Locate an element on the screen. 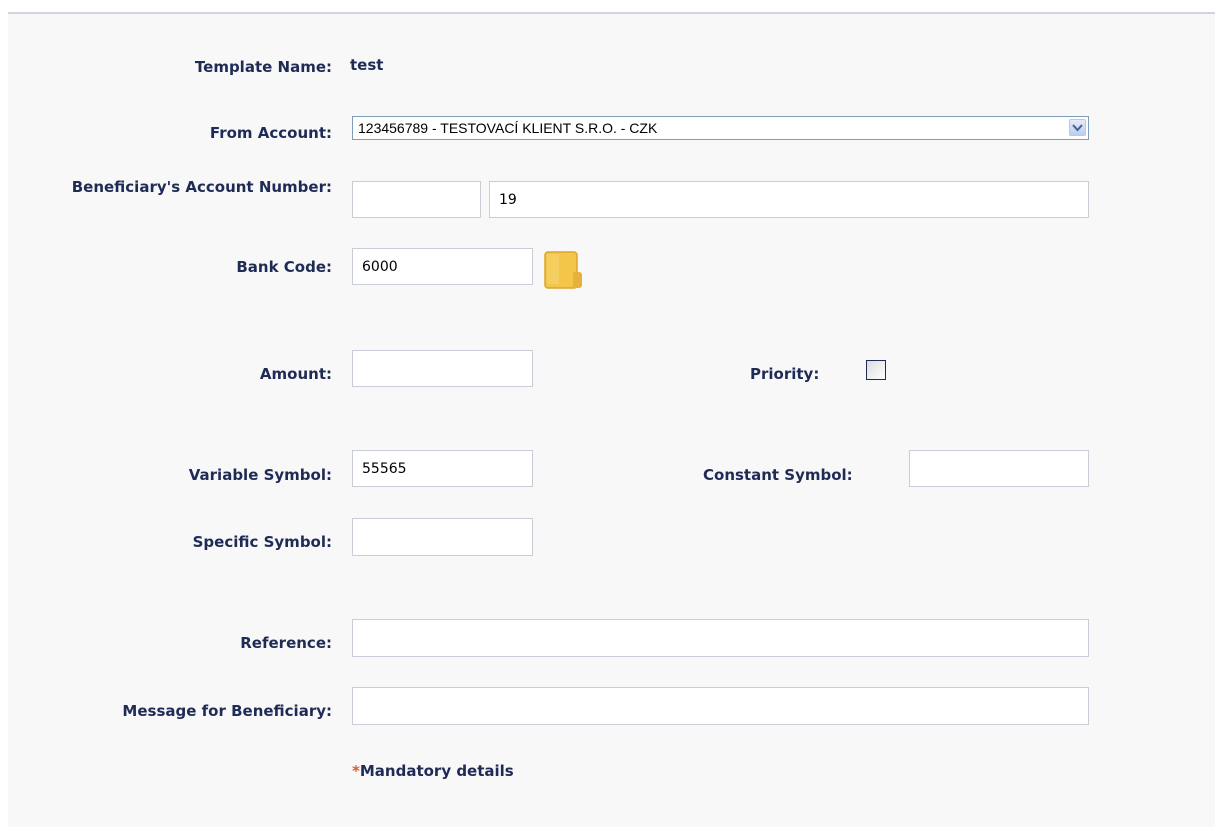  reference-input is located at coordinates (720, 638).